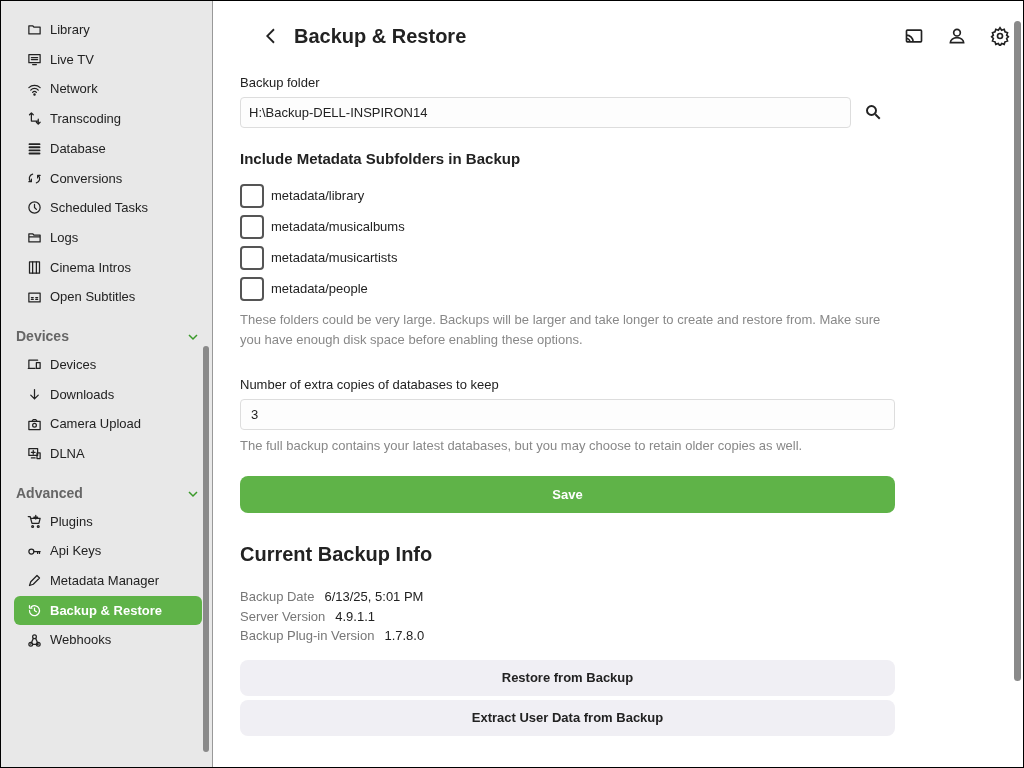  I want to click on checkbox-label: metadata/people, so click(319, 288).